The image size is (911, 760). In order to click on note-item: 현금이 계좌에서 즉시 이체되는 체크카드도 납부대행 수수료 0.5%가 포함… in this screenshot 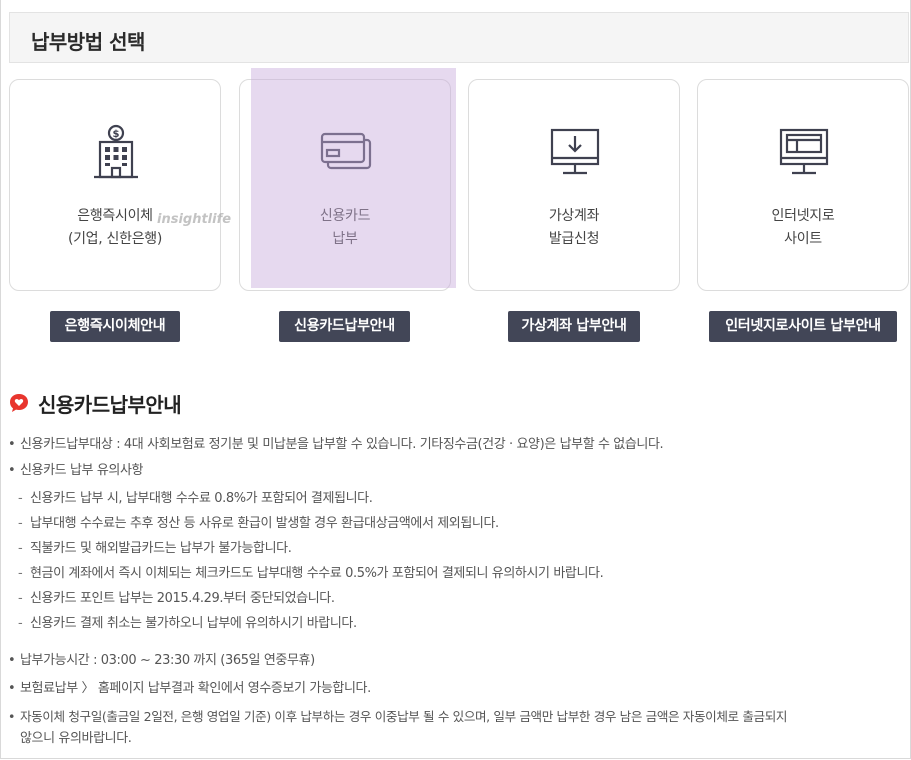, I will do `click(311, 574)`.